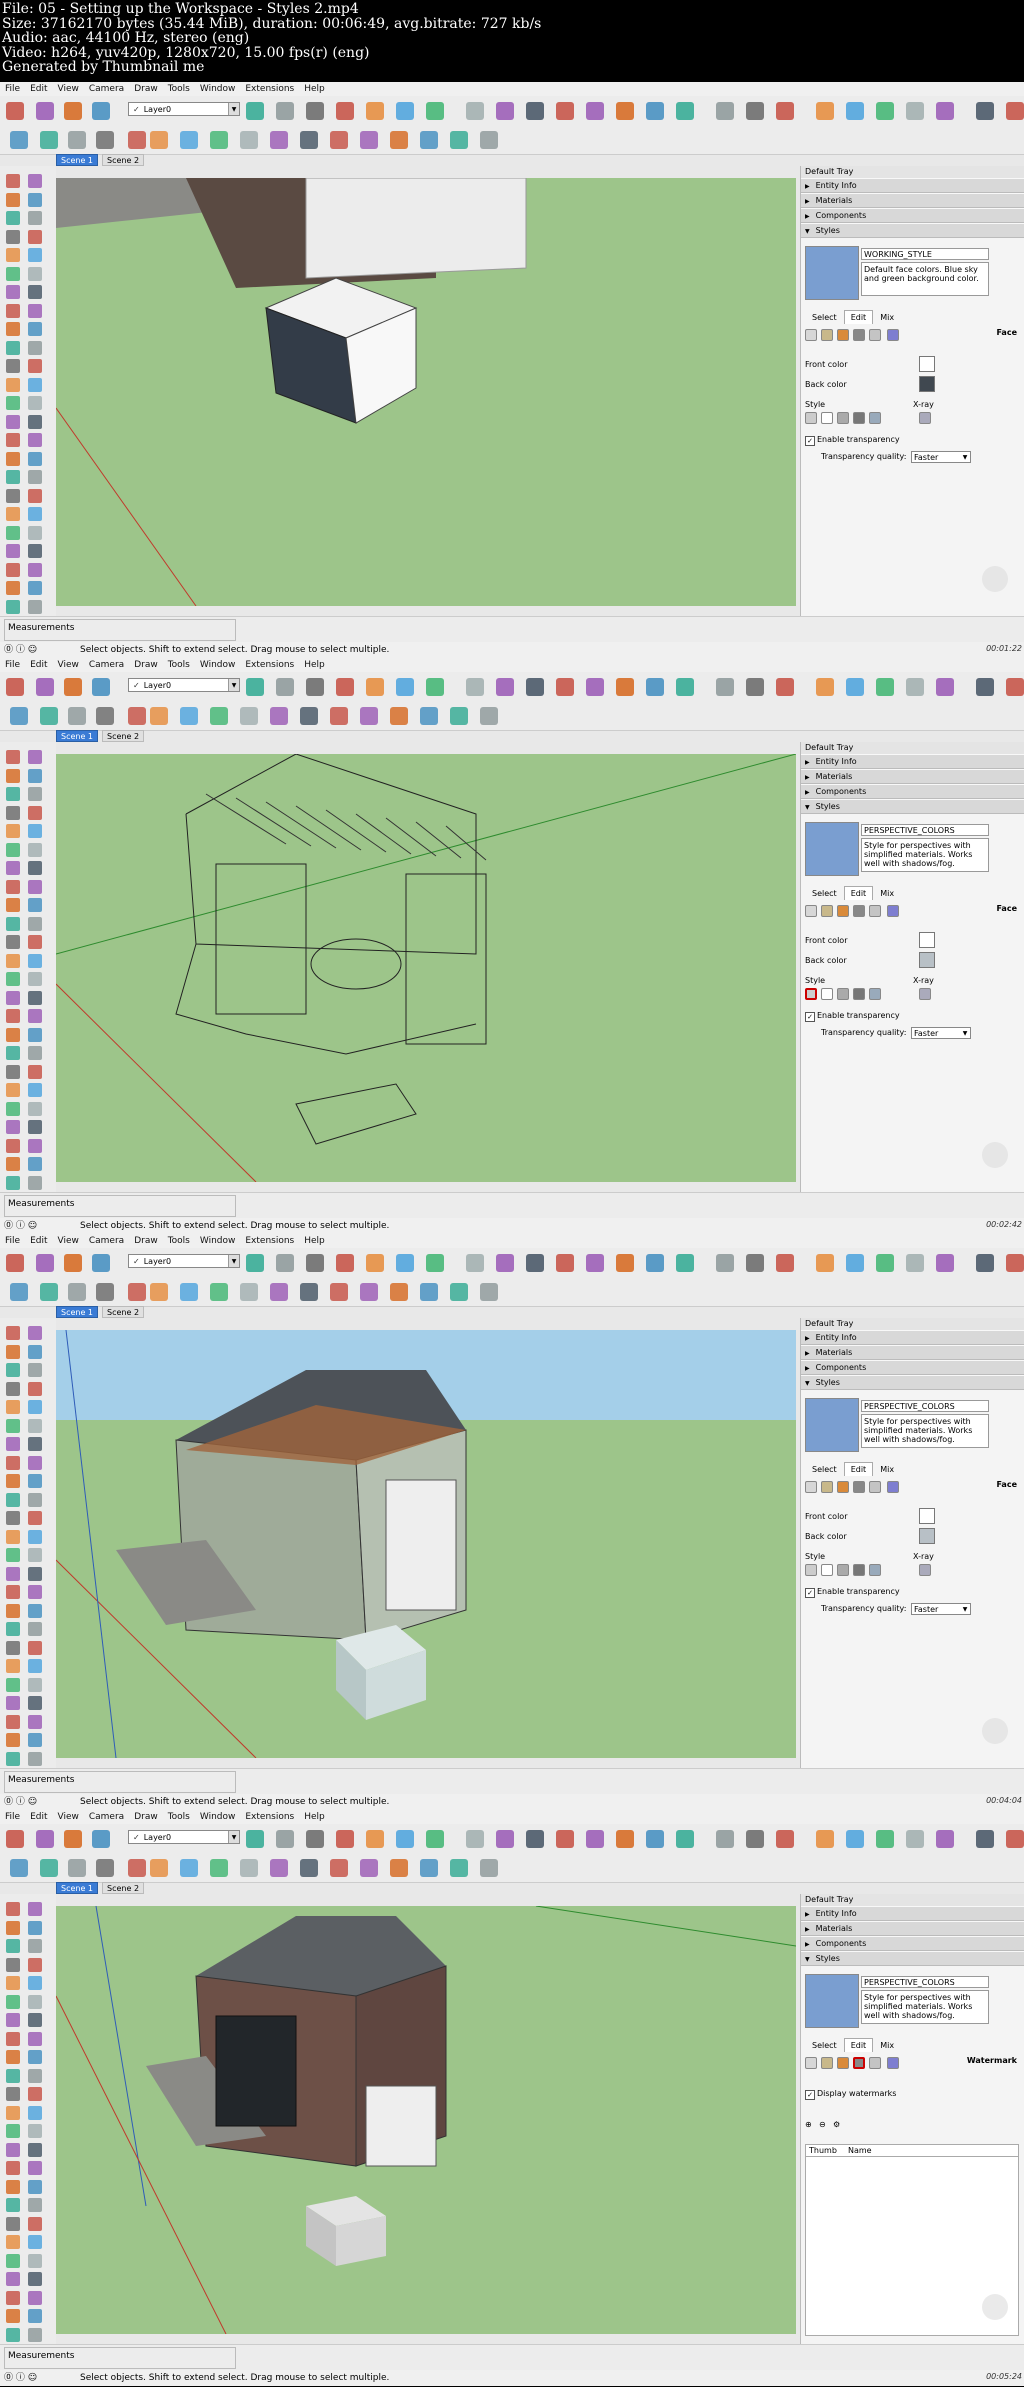 The width and height of the screenshot is (1024, 2387). Describe the element at coordinates (810, 2095) in the screenshot. I see `display-watermarks-checkbox: ✓` at that location.